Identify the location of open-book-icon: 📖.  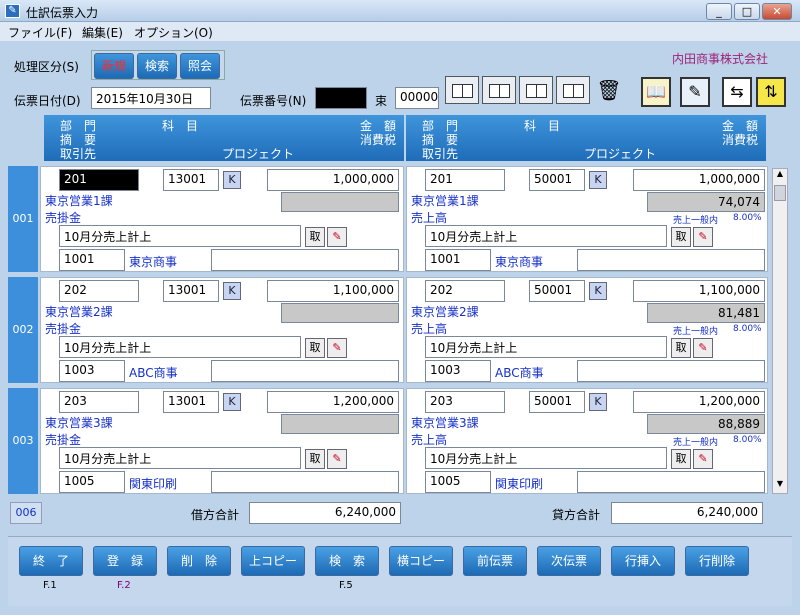
(656, 92).